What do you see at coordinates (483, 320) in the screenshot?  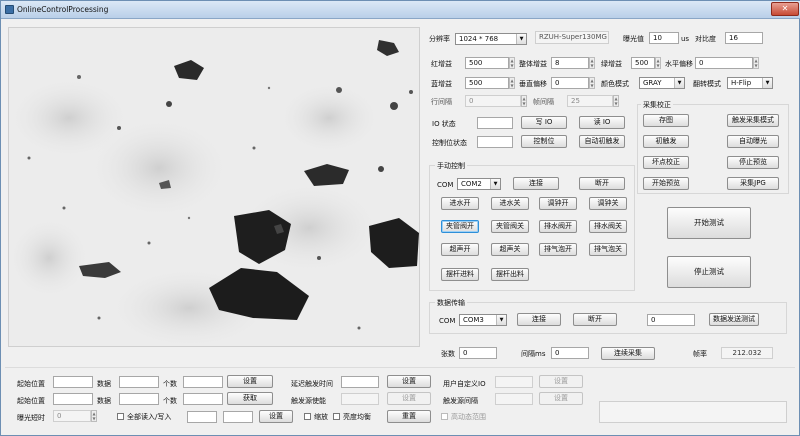 I see `transfer-com-select: COM3 ▼` at bounding box center [483, 320].